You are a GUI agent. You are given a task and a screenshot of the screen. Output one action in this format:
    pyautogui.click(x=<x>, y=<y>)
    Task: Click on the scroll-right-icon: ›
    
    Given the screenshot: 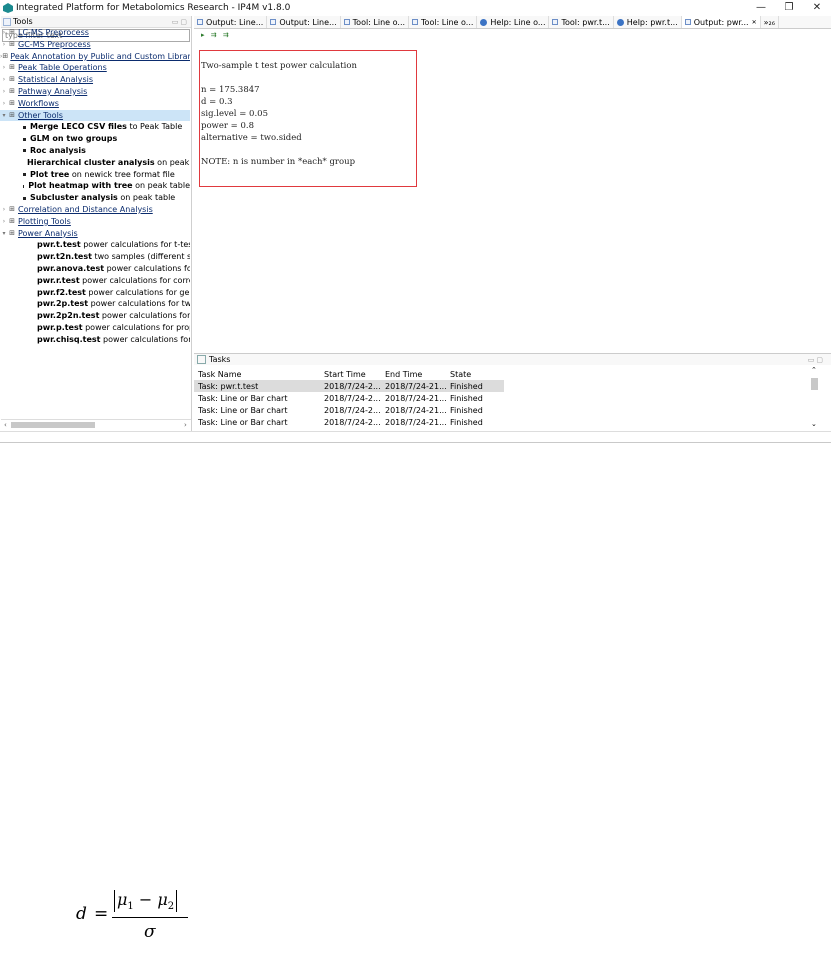 What is the action you would take?
    pyautogui.click(x=185, y=425)
    